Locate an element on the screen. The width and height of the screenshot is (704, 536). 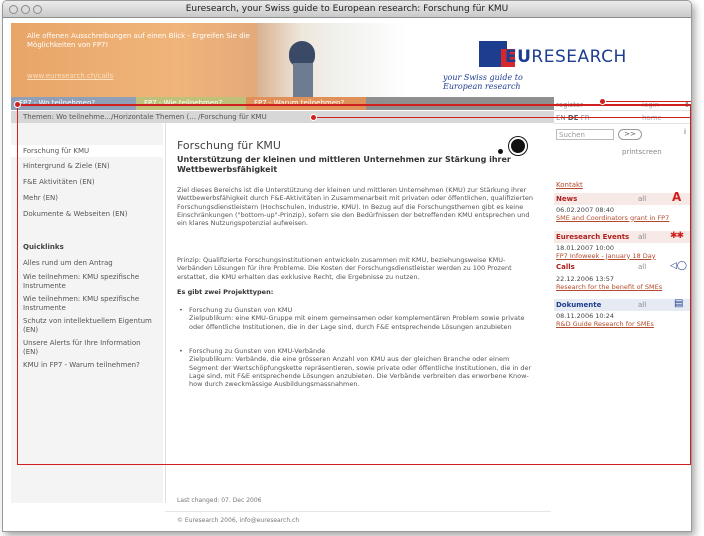
last-changed: Last changed: 07. Dec 2006 is located at coordinates (219, 500).